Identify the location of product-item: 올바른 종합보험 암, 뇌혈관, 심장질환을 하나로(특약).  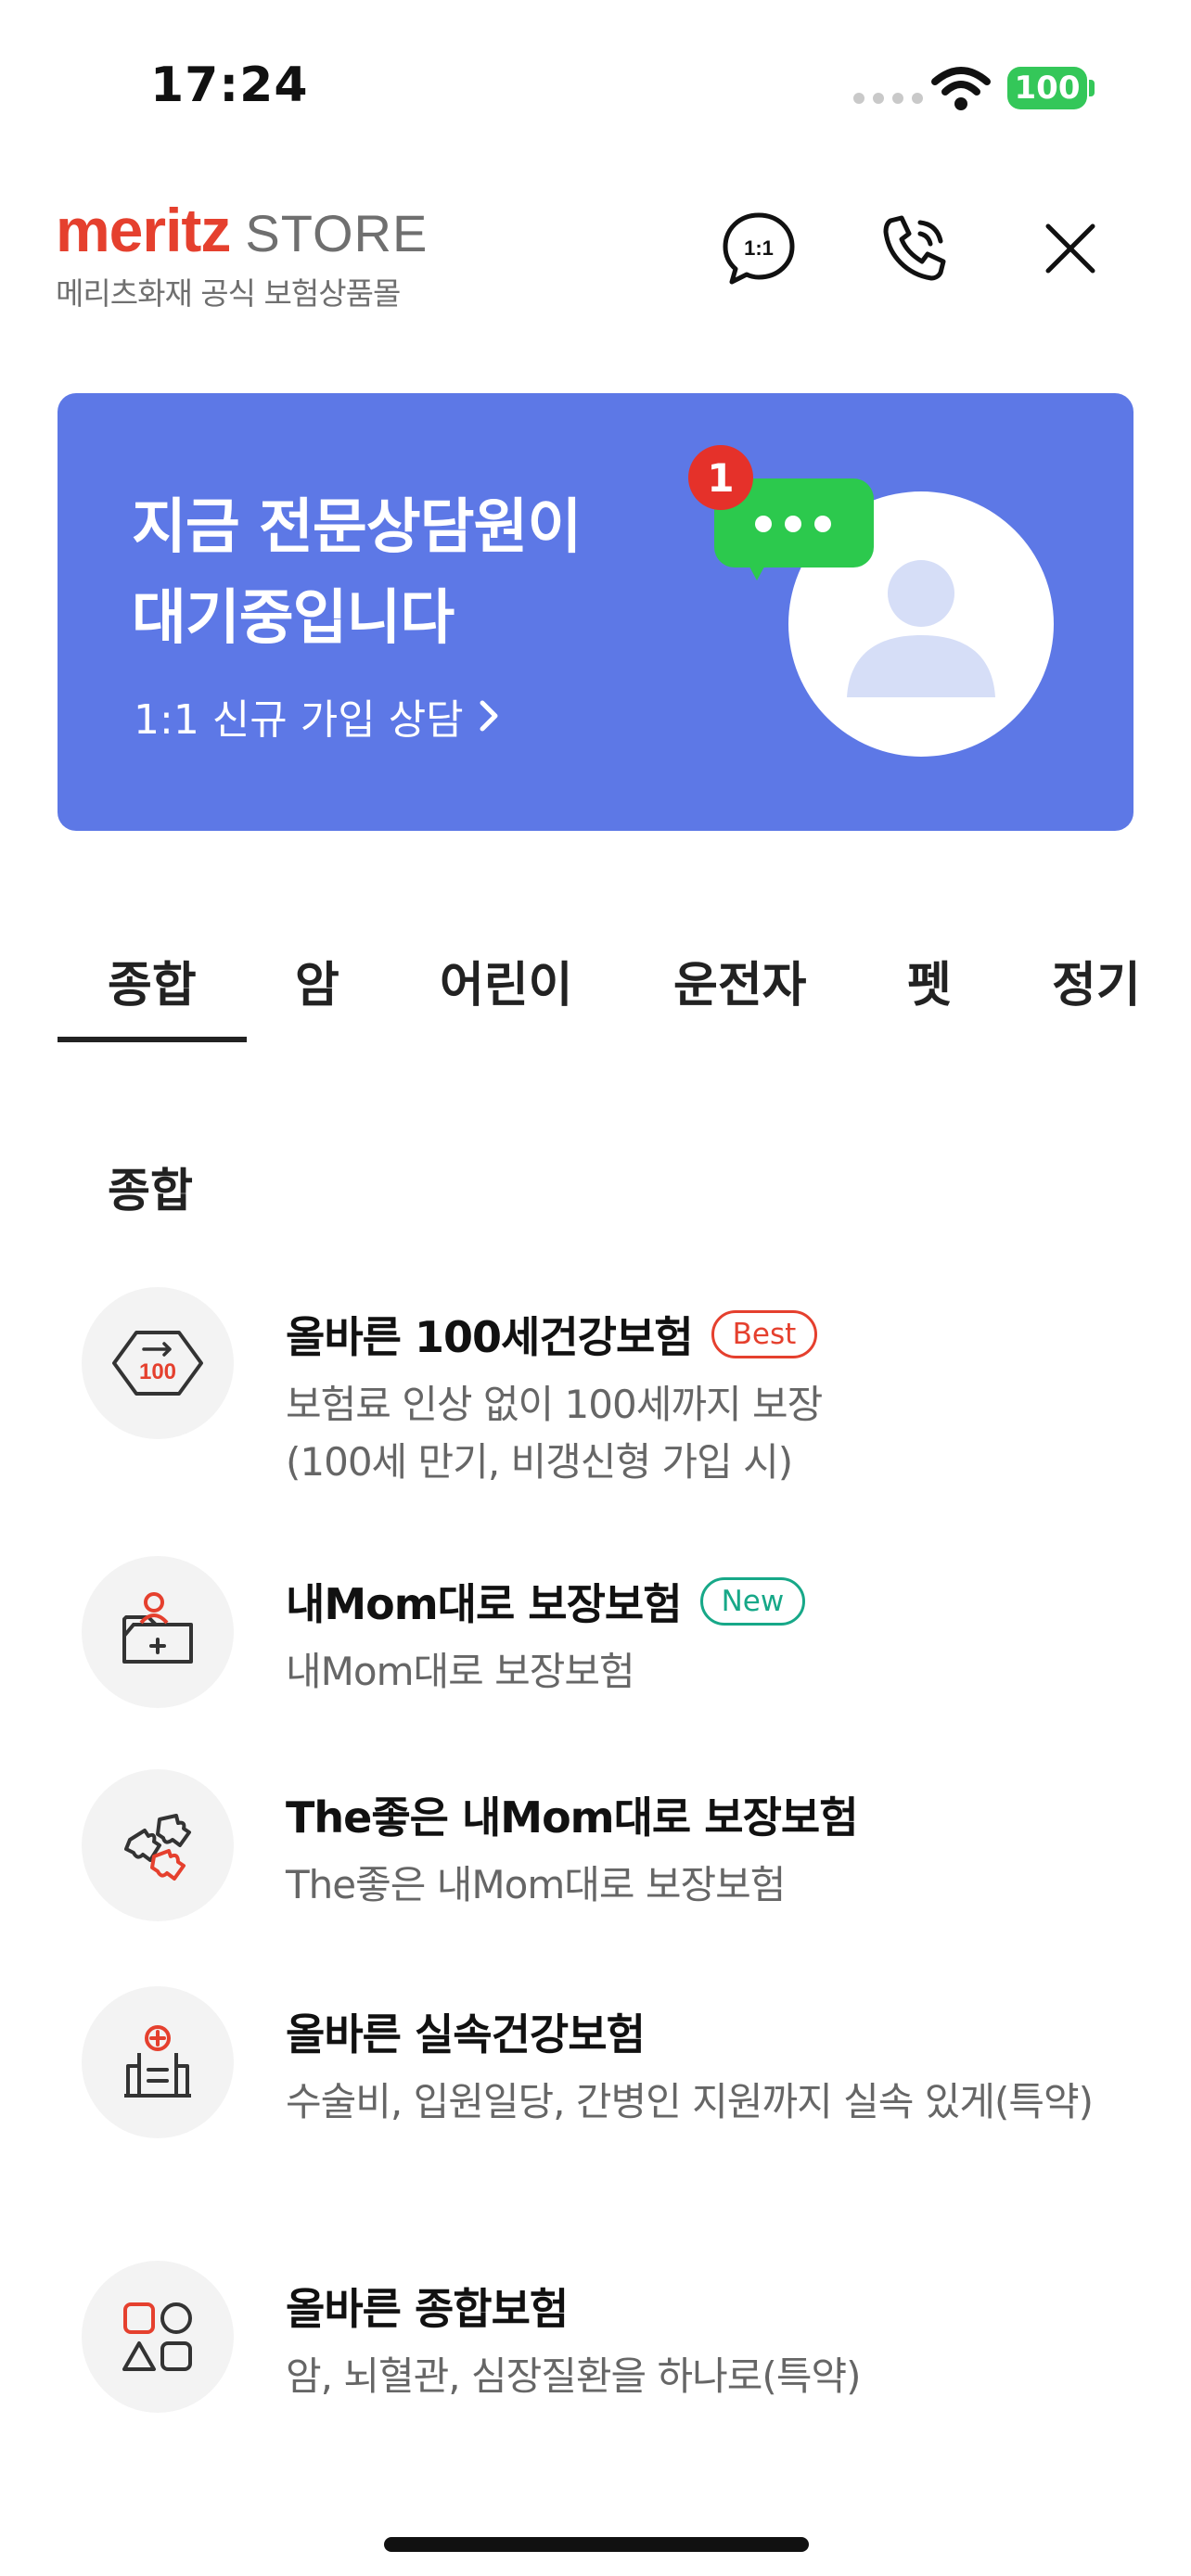
(595, 2339).